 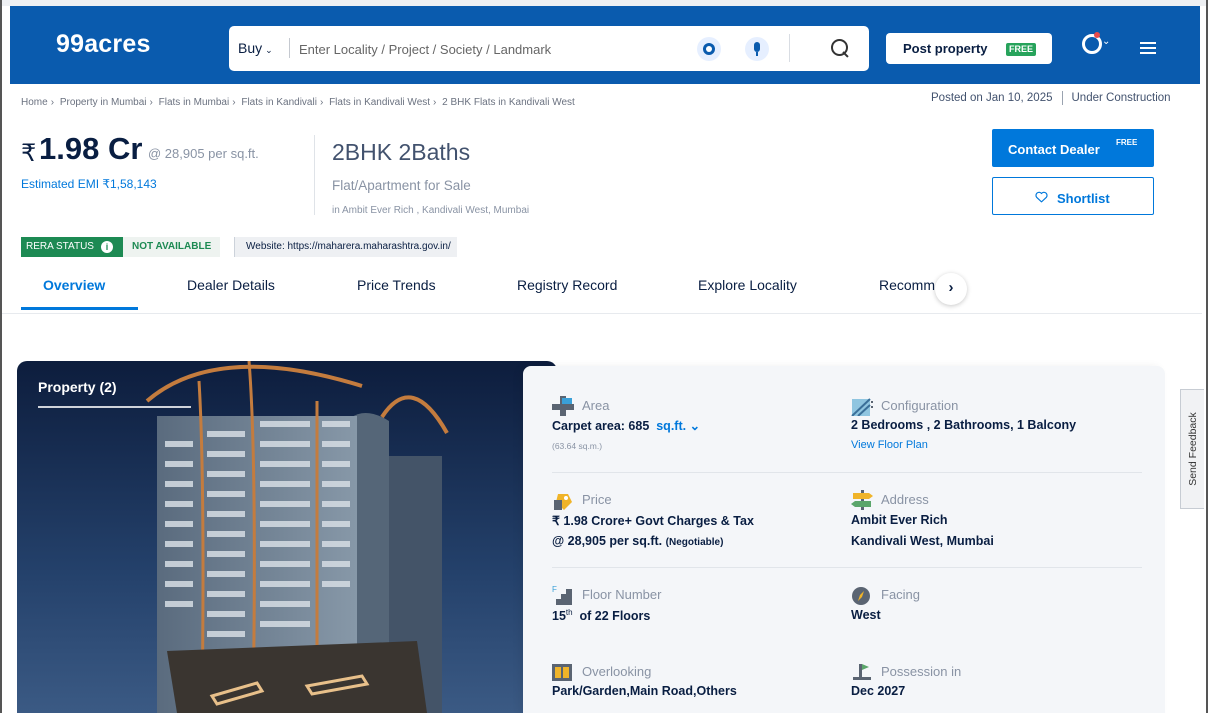 What do you see at coordinates (554, 589) in the screenshot?
I see `svg-text: F` at bounding box center [554, 589].